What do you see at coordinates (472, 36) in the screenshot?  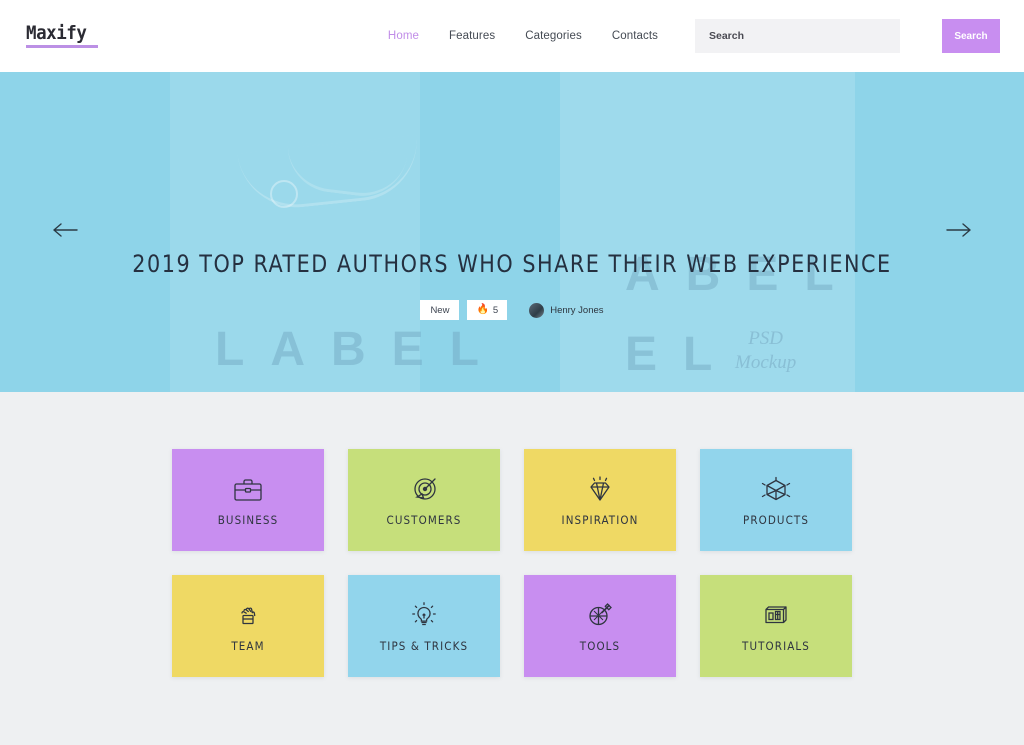 I see `nav-item-features: Features` at bounding box center [472, 36].